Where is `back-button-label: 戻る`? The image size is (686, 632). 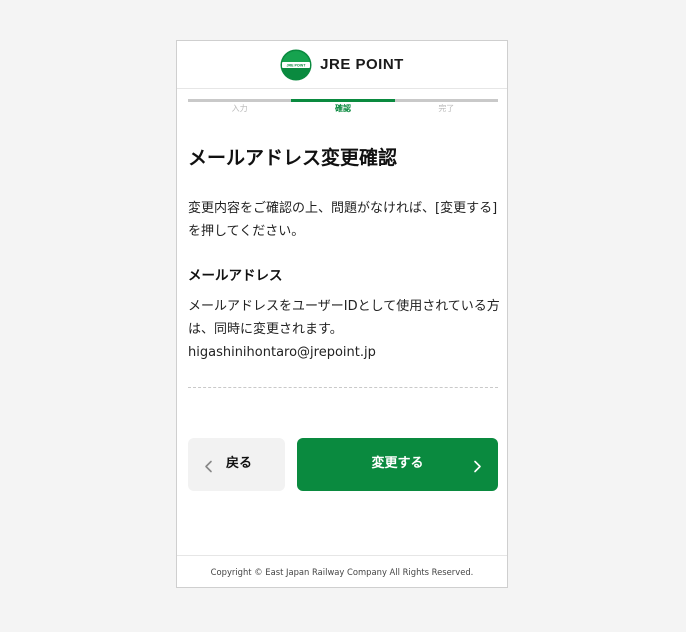 back-button-label: 戻る is located at coordinates (239, 463).